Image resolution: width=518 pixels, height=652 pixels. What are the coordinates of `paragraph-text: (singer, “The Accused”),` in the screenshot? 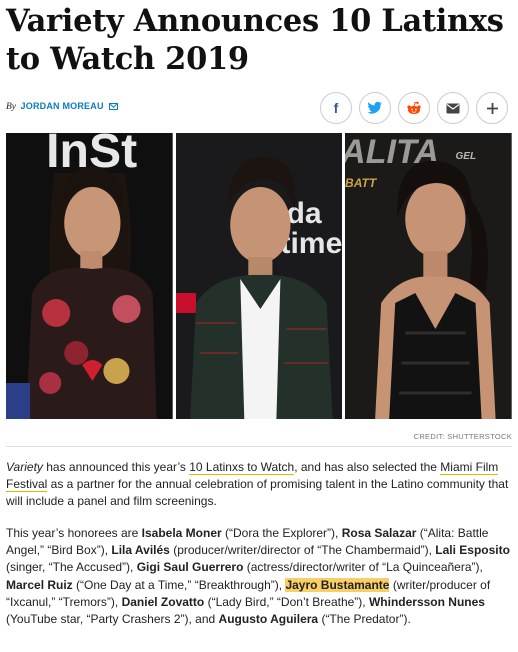 It's located at (71, 567).